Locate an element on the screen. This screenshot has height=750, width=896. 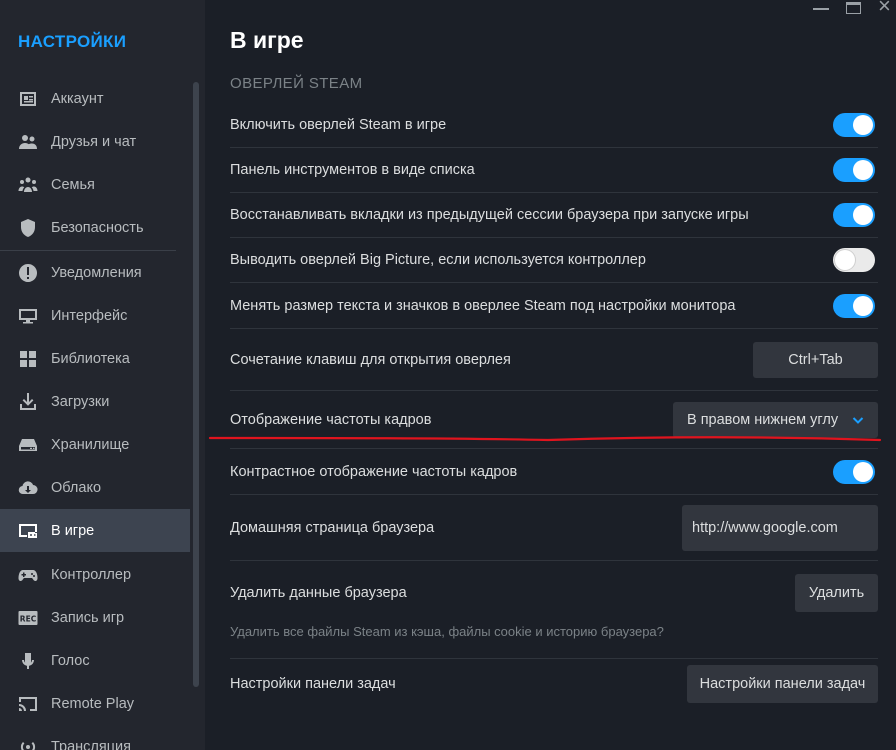
overlay-enable-toggle is located at coordinates (854, 125).